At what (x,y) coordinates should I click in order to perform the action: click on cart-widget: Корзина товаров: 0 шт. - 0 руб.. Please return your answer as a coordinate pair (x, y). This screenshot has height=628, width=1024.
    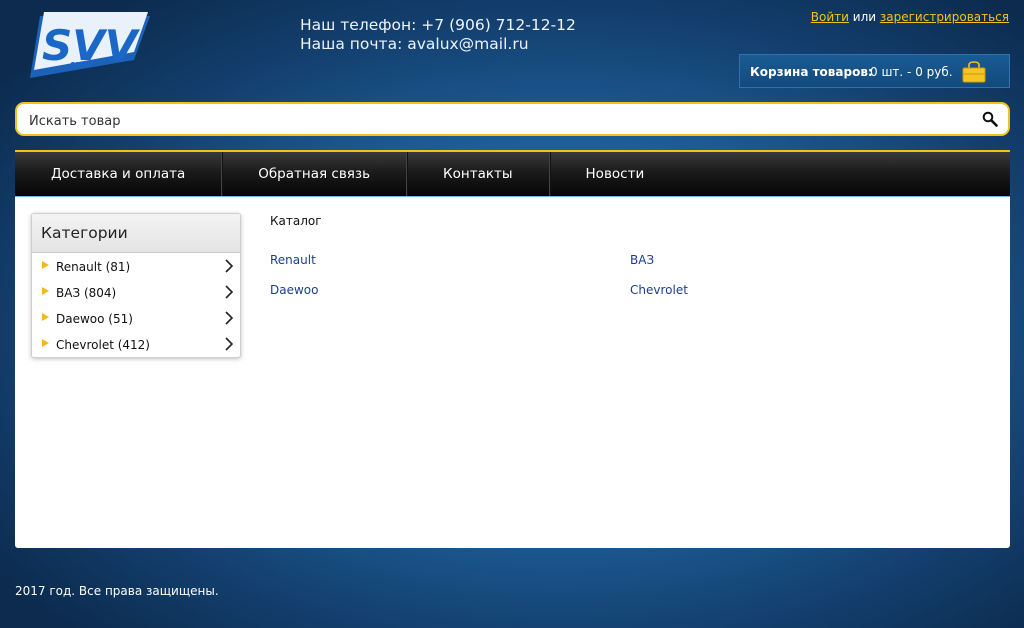
    Looking at the image, I should click on (874, 71).